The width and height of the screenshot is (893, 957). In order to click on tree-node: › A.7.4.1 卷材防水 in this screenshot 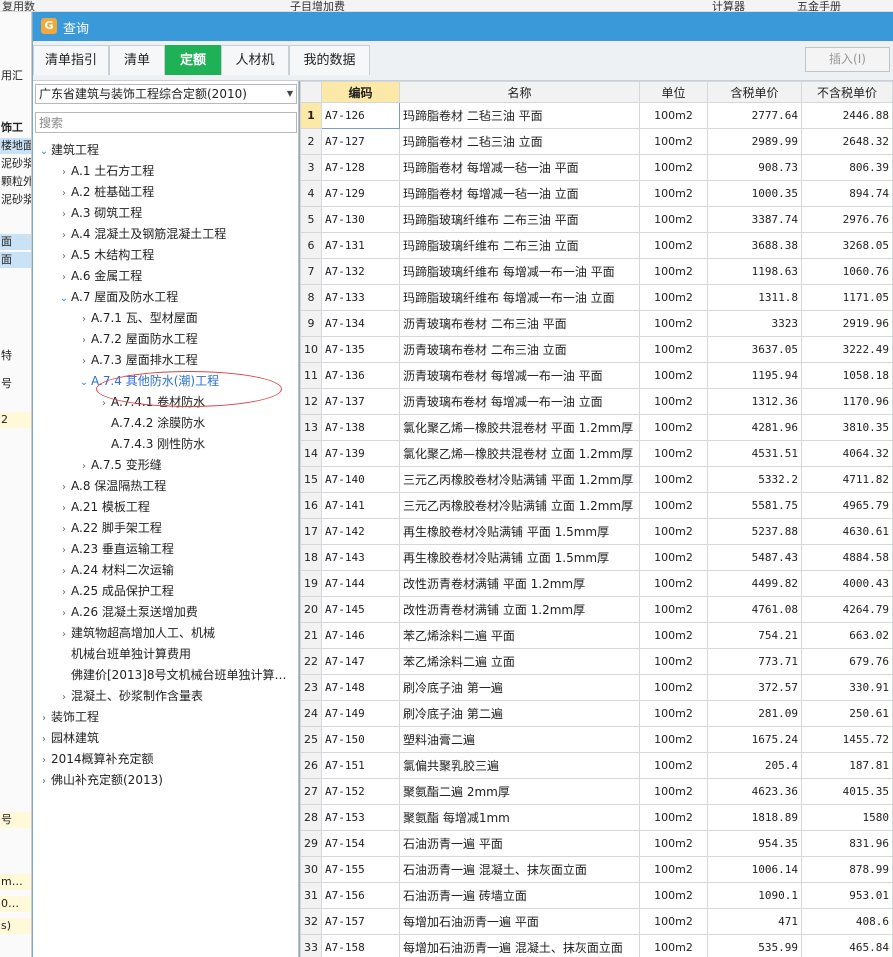, I will do `click(151, 402)`.